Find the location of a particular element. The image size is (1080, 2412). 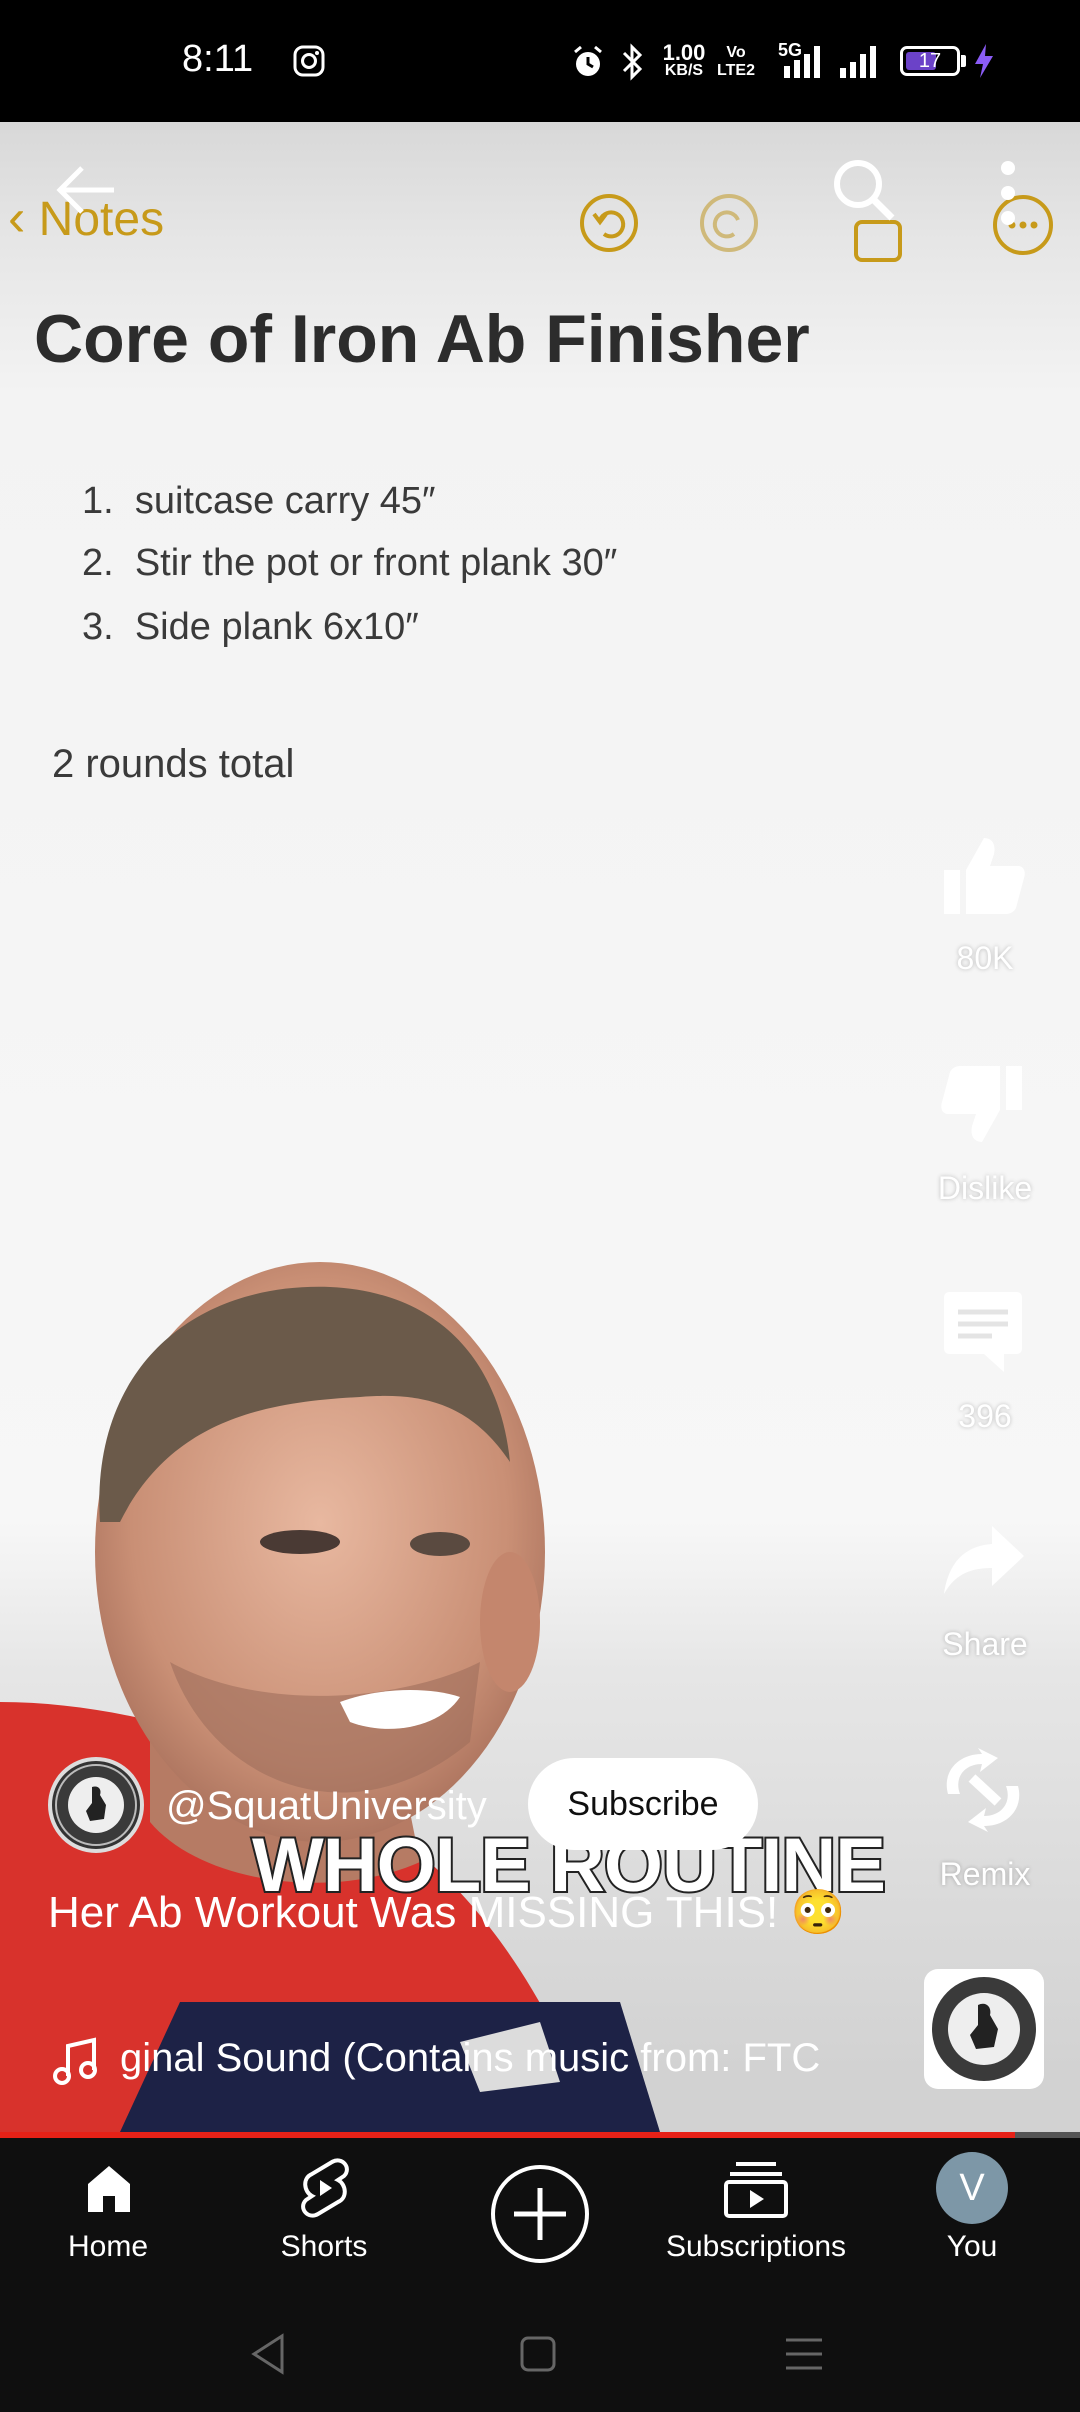

like-count: 80K is located at coordinates (985, 958).